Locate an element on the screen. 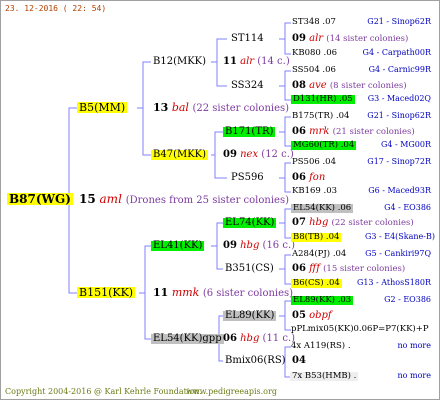 This screenshot has height=400, width=440. l4-bmix06-info: 04 is located at coordinates (299, 361).